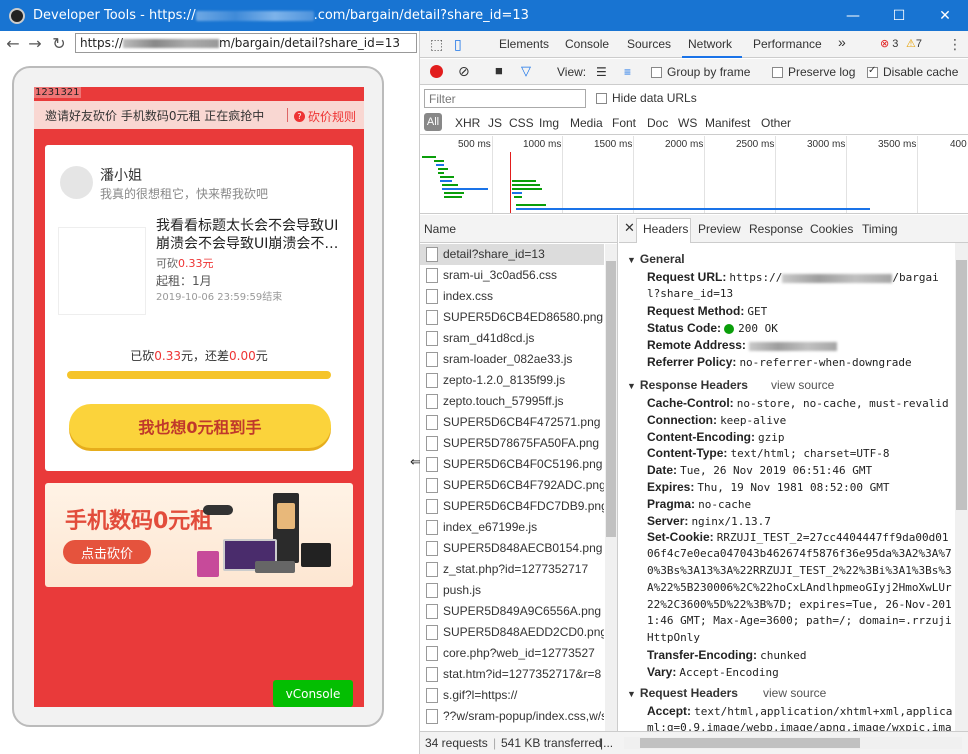 The height and width of the screenshot is (754, 968). I want to click on filter-input: Filter, so click(505, 98).